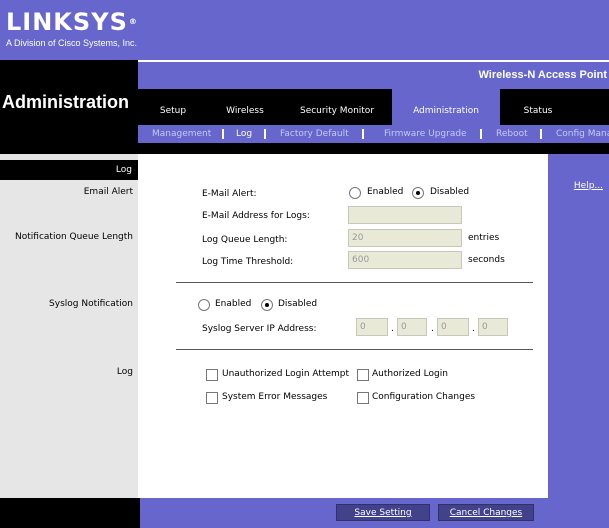 The height and width of the screenshot is (528, 609). What do you see at coordinates (108, 192) in the screenshot?
I see `label-email-alert: Email Alert` at bounding box center [108, 192].